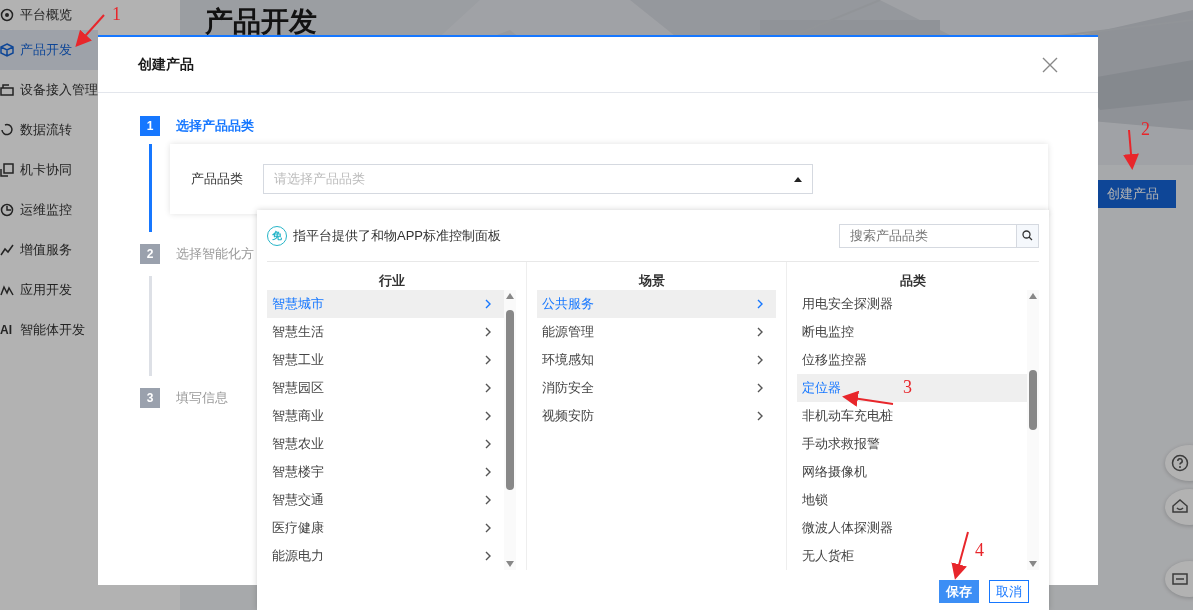 This screenshot has width=1193, height=610. What do you see at coordinates (7, 50) in the screenshot?
I see `cube-icon` at bounding box center [7, 50].